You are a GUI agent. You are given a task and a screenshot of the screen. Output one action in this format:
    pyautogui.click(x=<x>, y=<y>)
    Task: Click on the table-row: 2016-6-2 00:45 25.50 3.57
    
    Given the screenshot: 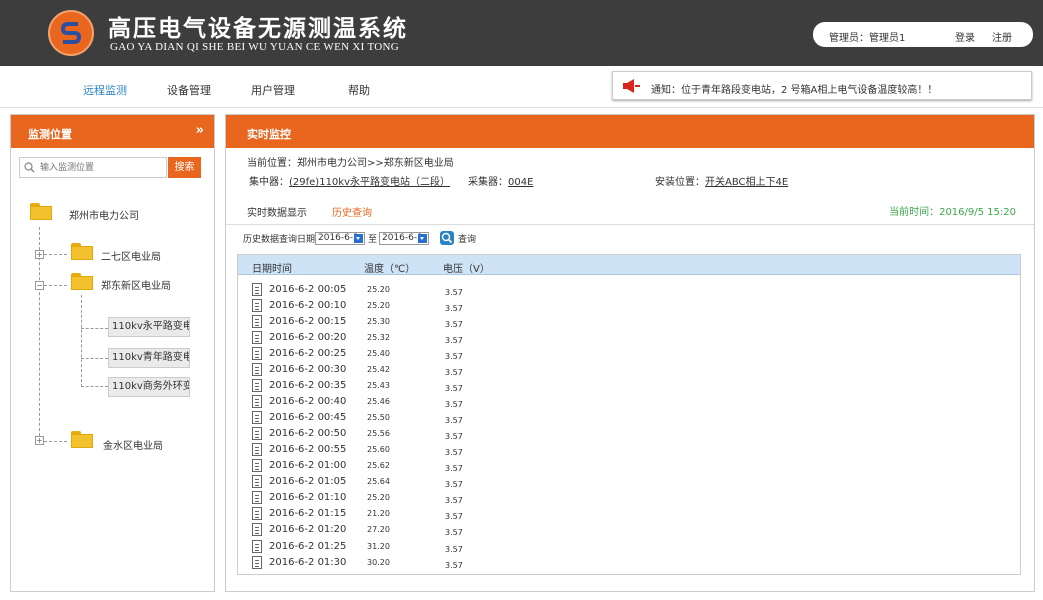 What is the action you would take?
    pyautogui.click(x=629, y=418)
    